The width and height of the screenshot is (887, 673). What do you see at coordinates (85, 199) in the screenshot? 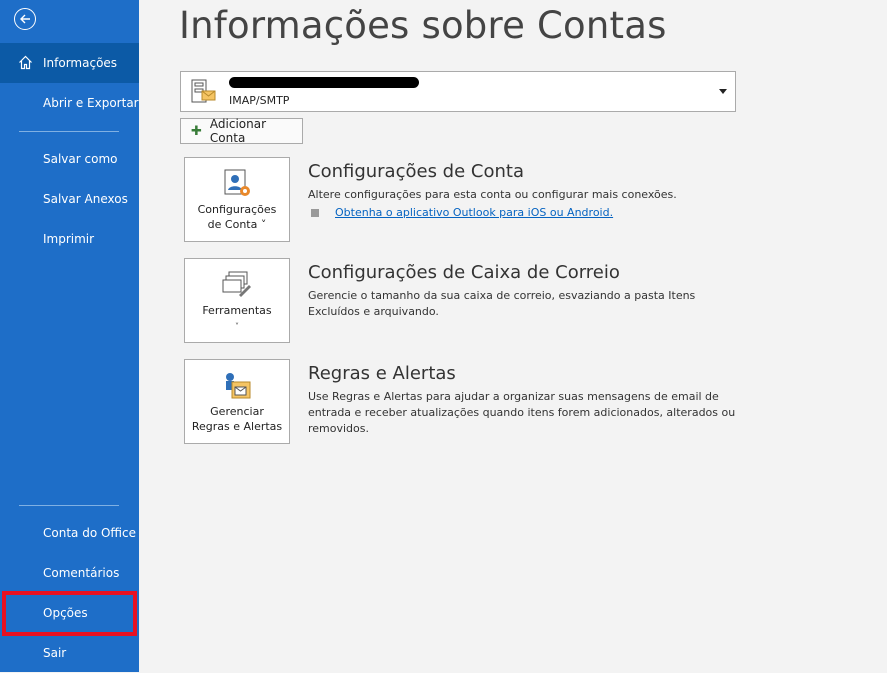
I see `nav-label: Salvar Anexos` at bounding box center [85, 199].